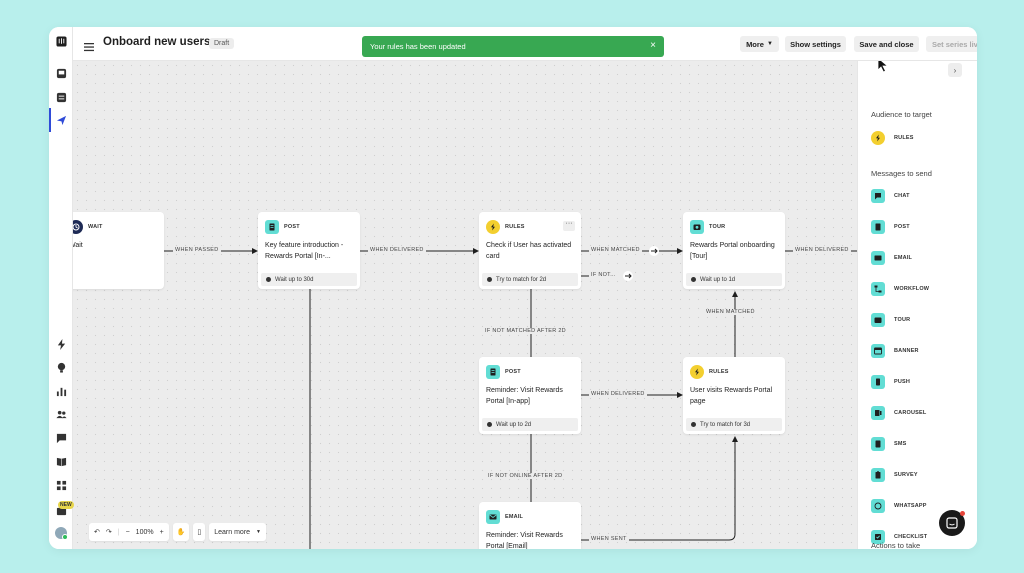  I want to click on palette-item-sms: SMS, so click(889, 444).